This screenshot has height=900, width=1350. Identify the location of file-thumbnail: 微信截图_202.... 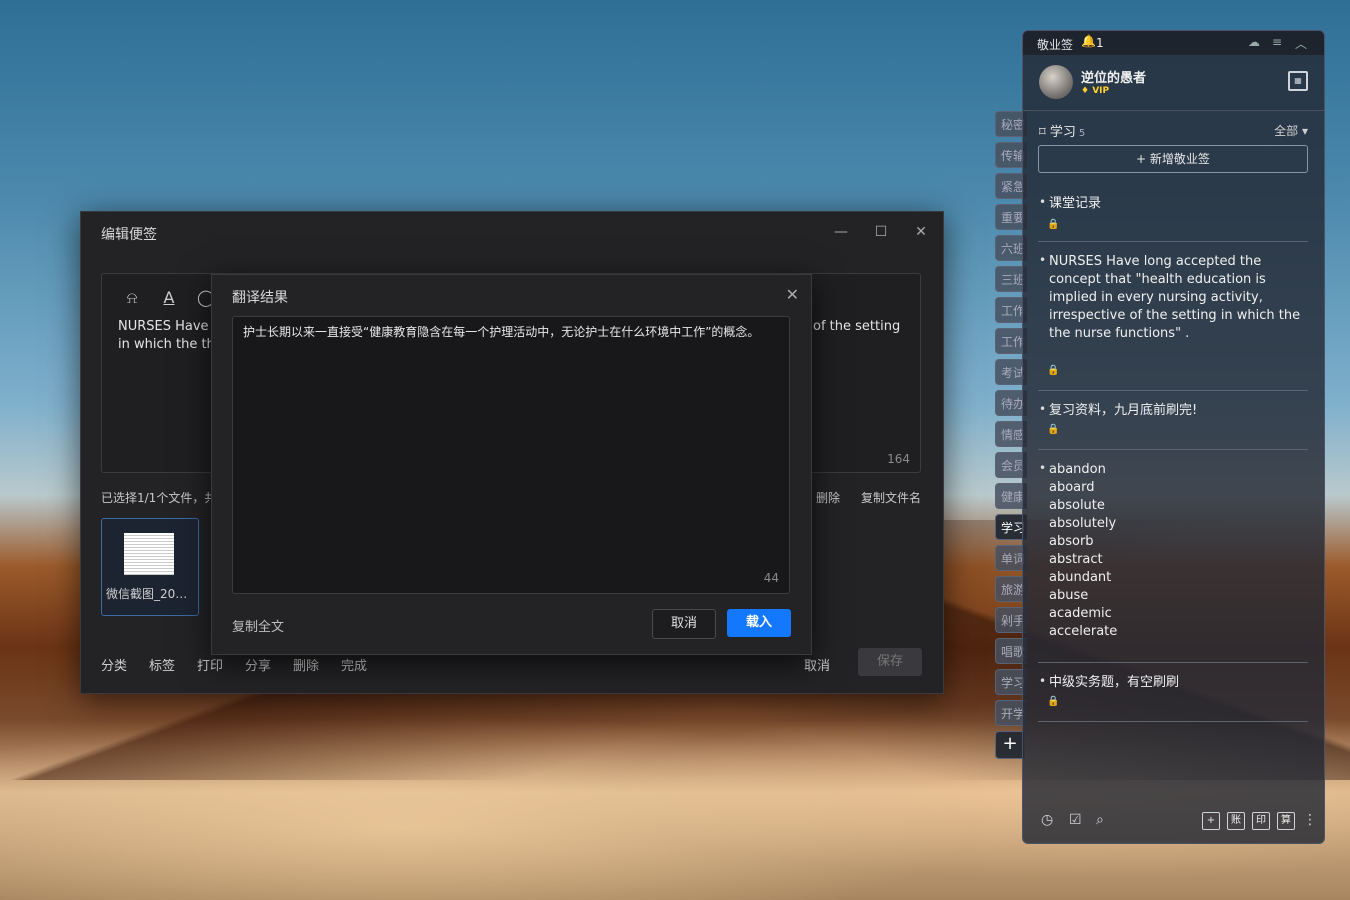
(150, 567).